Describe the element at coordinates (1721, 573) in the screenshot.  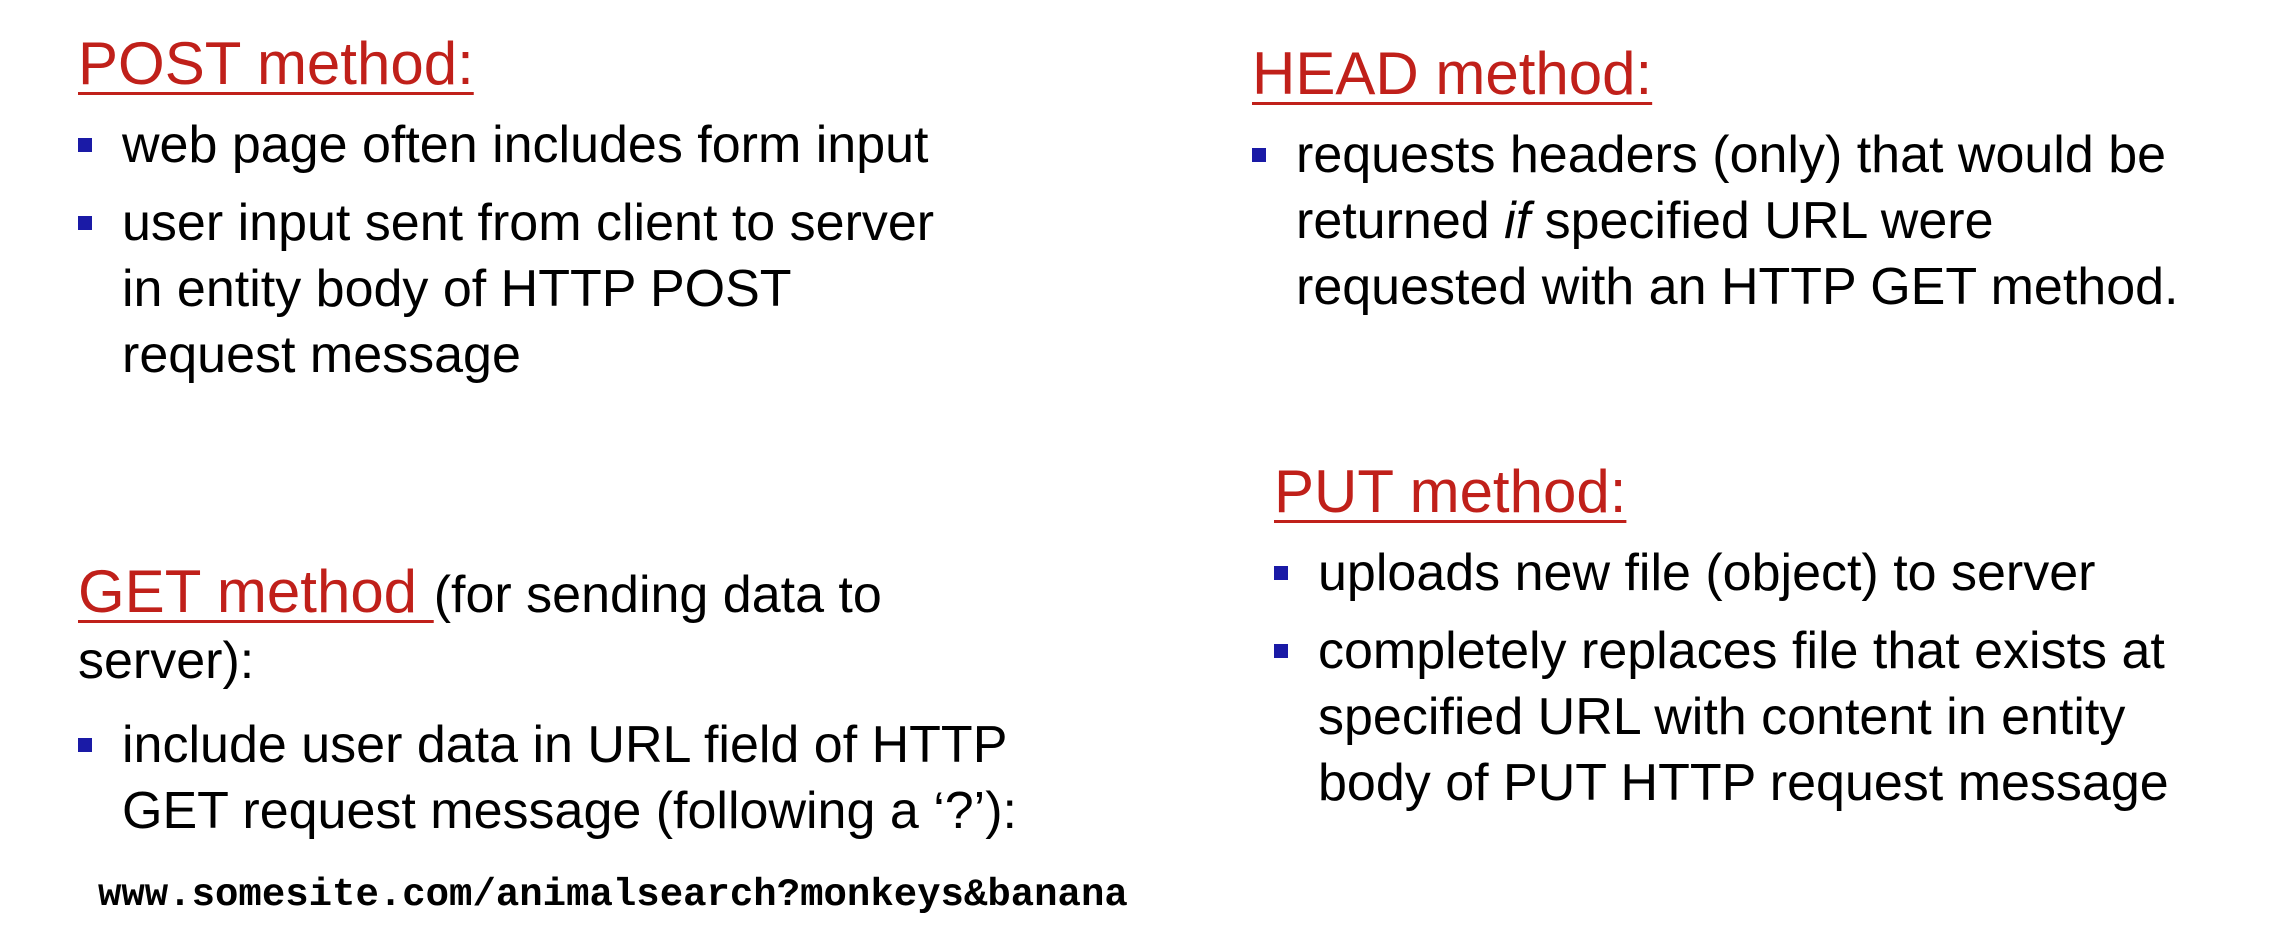
I see `list-item: uploads new file (object) to server` at that location.